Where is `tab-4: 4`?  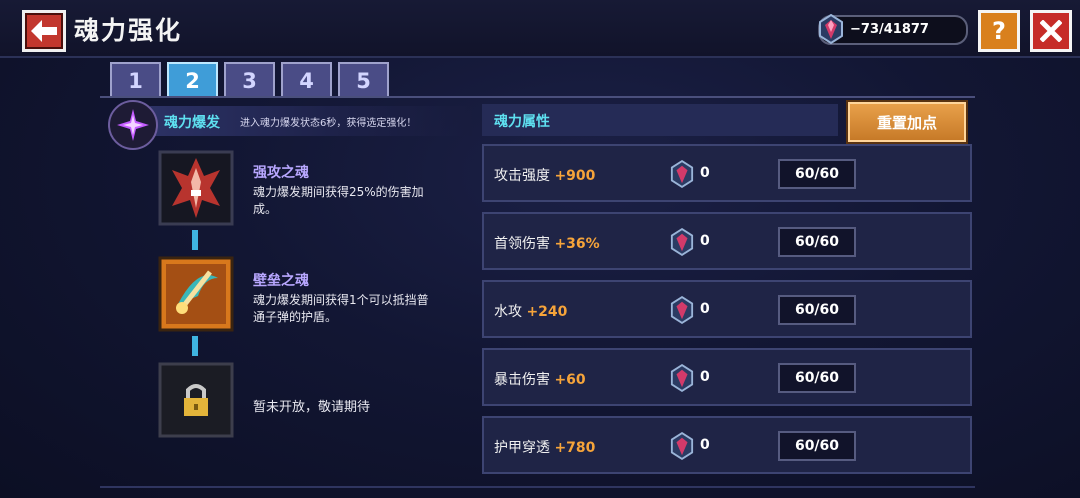
tab-4: 4 is located at coordinates (306, 80).